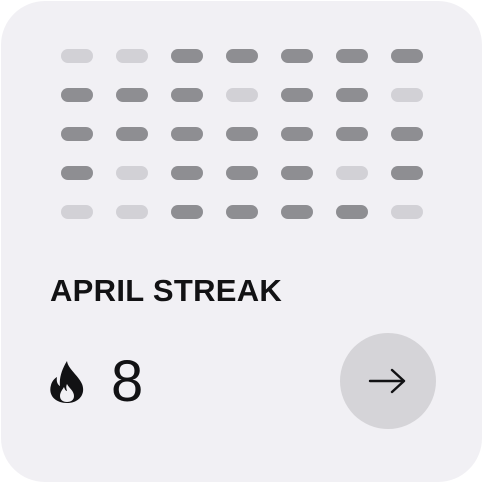 This screenshot has width=483, height=483. What do you see at coordinates (166, 290) in the screenshot?
I see `card-title: APRIL STREAK` at bounding box center [166, 290].